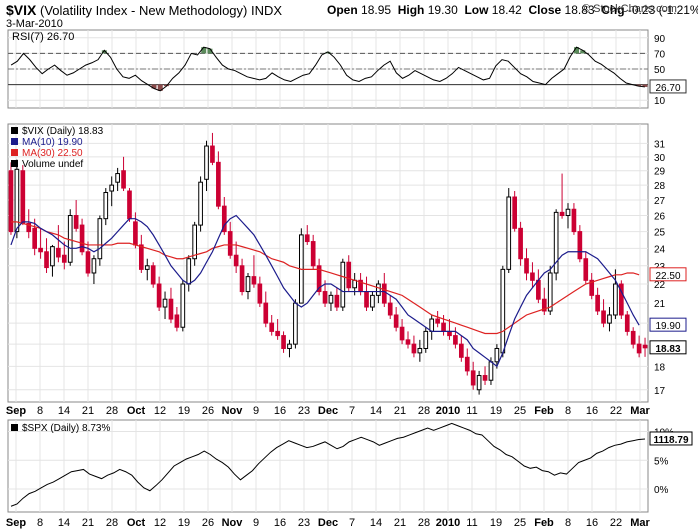  Describe the element at coordinates (520, 411) in the screenshot. I see `x-tick-label: 25` at that location.